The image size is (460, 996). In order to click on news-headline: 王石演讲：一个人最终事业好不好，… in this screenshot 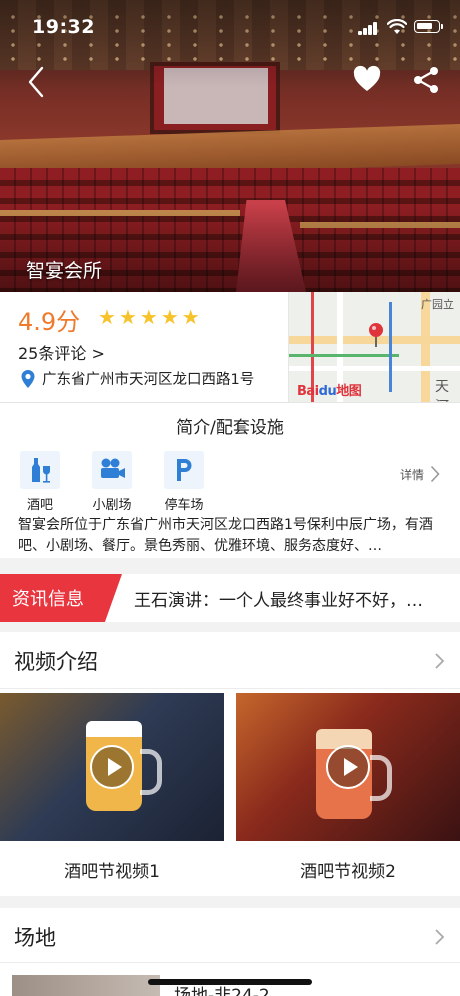, I will do `click(294, 598)`.